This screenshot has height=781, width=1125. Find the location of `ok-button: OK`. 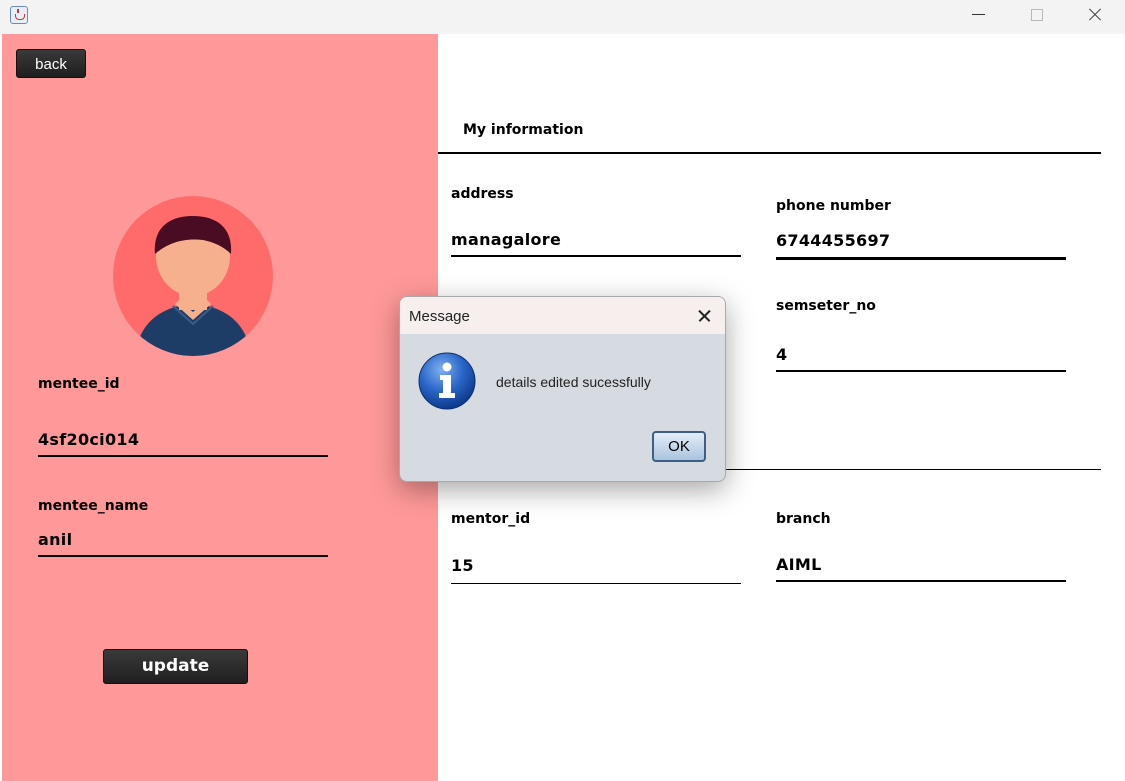

ok-button: OK is located at coordinates (679, 446).